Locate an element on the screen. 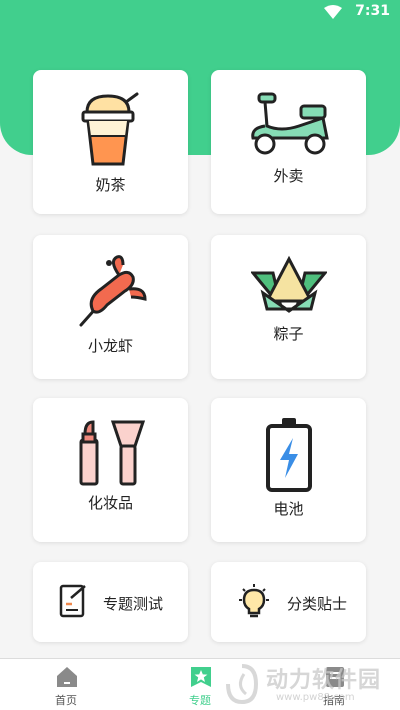  quiz-label: 专题测试 is located at coordinates (133, 604).